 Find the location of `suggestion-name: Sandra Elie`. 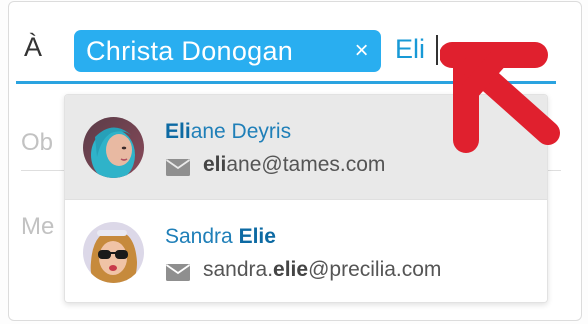

suggestion-name: Sandra Elie is located at coordinates (220, 236).